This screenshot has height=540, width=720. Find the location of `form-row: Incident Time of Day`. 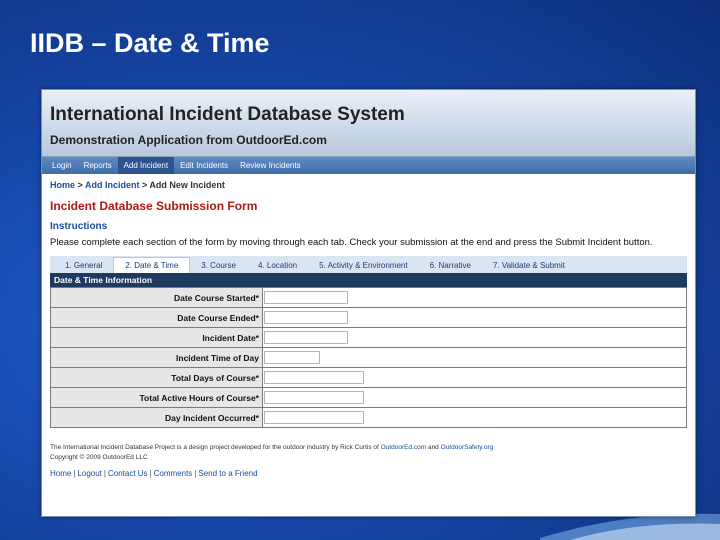

form-row: Incident Time of Day is located at coordinates (368, 357).